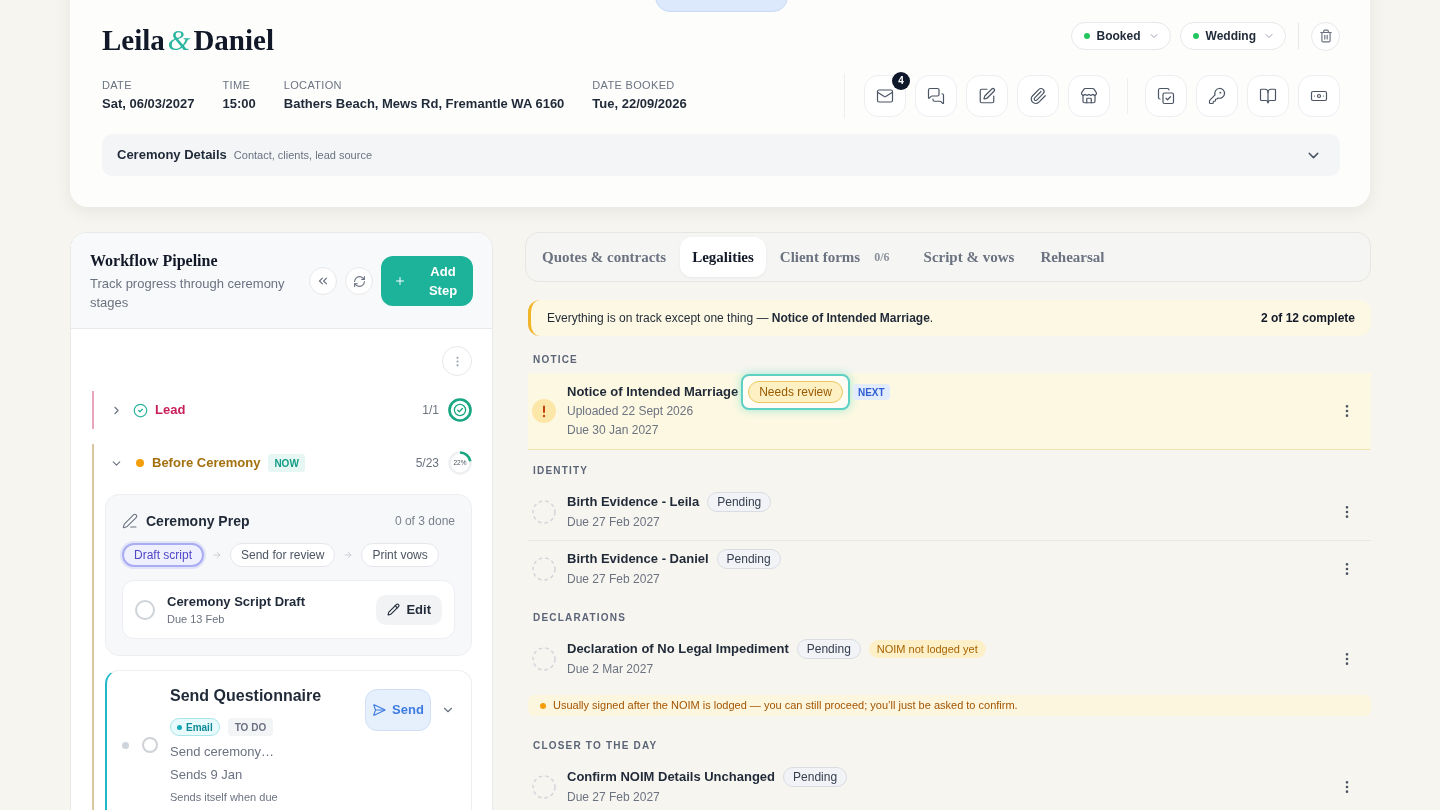 This screenshot has width=1440, height=810. I want to click on item-title: Birth Evidence - Daniel, so click(638, 559).